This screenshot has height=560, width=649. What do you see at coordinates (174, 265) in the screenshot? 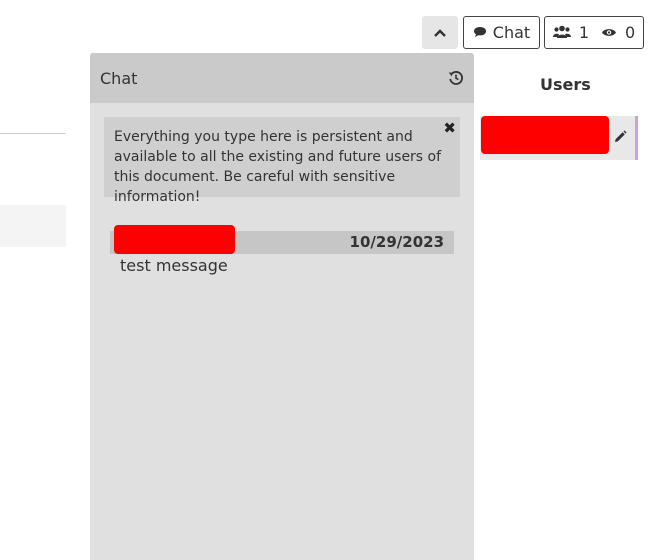
I see `message-text: test message` at bounding box center [174, 265].